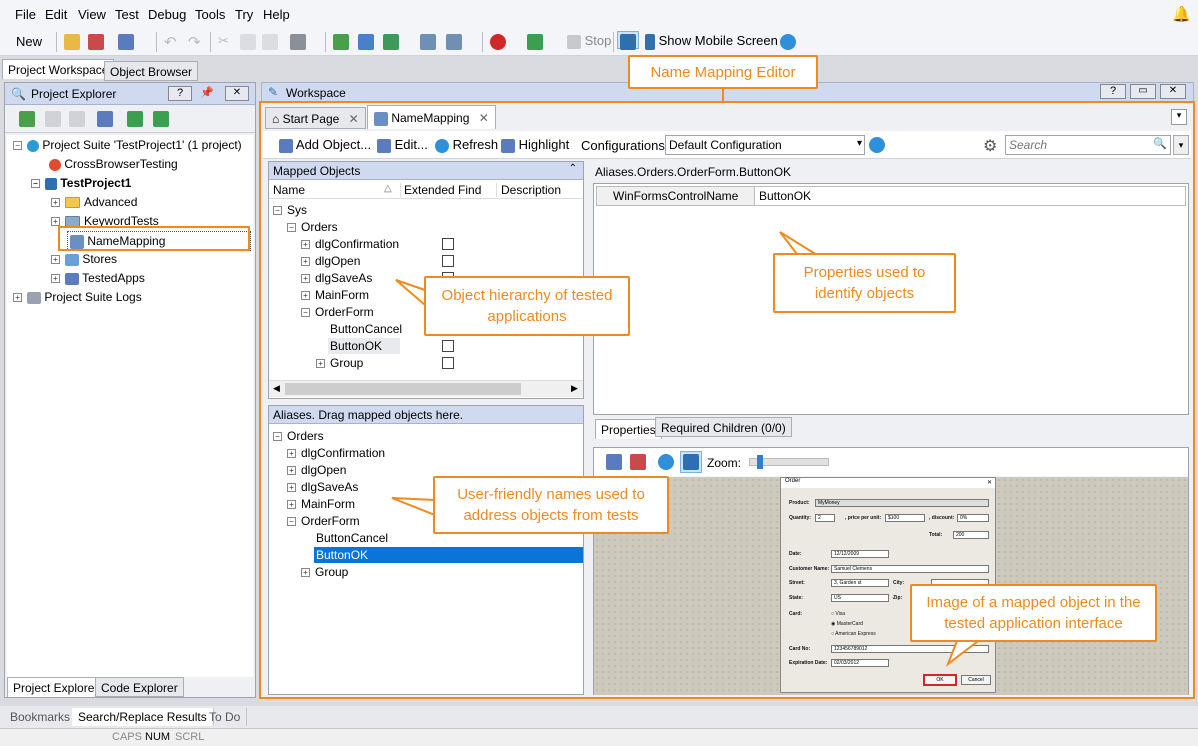 This screenshot has height=746, width=1198. What do you see at coordinates (84, 259) in the screenshot?
I see `tree-stores: + Stores` at bounding box center [84, 259].